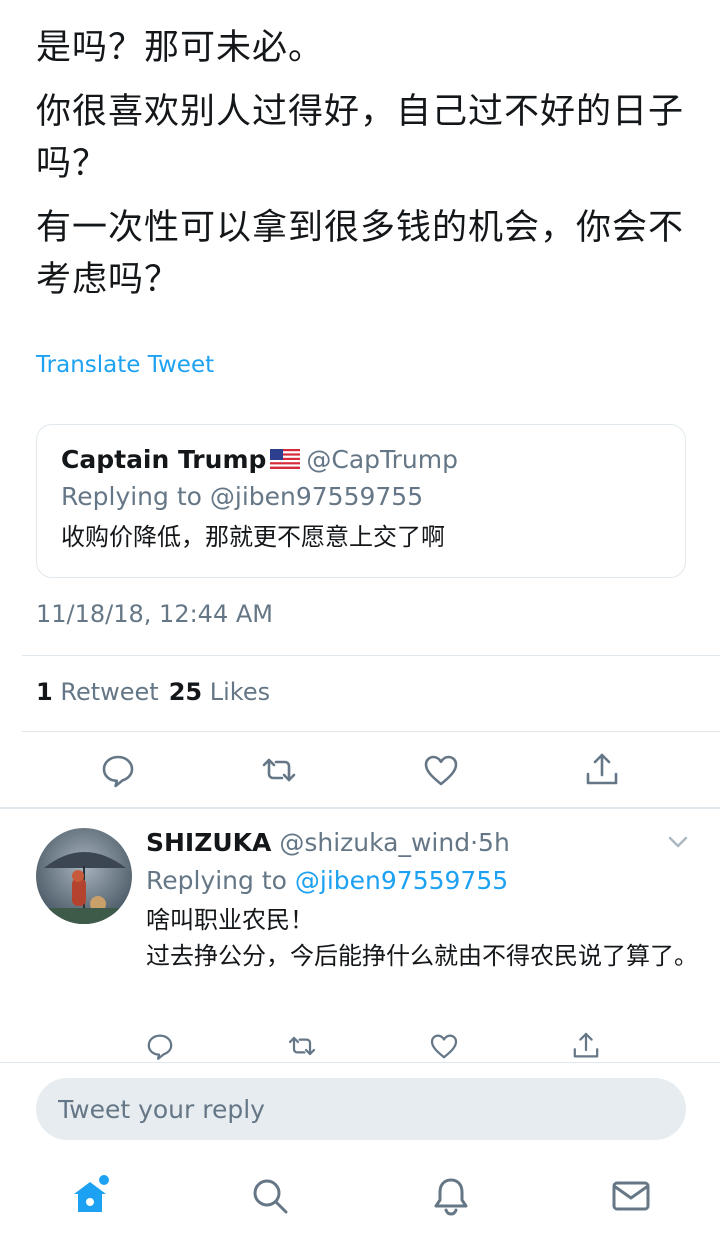 This screenshot has height=1239, width=720. Describe the element at coordinates (240, 692) in the screenshot. I see `like-label: Likes` at that location.